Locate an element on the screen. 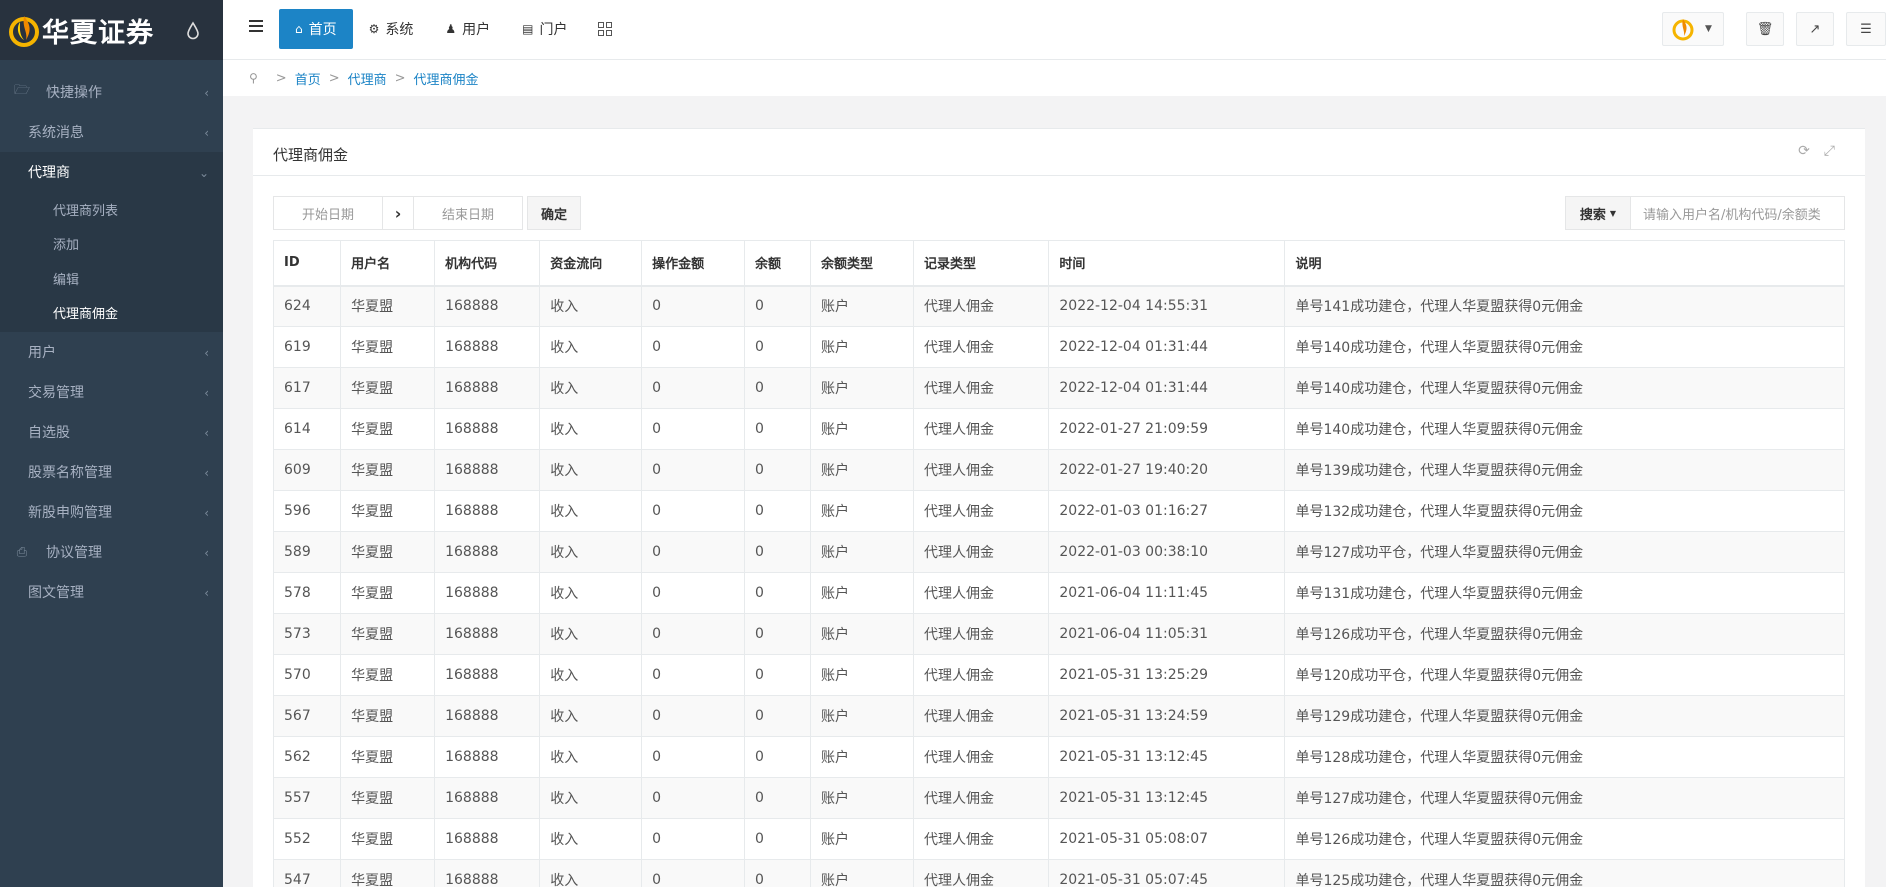 The width and height of the screenshot is (1886, 887). table-cell: 2022-01-03 00:38:10 is located at coordinates (1167, 552).